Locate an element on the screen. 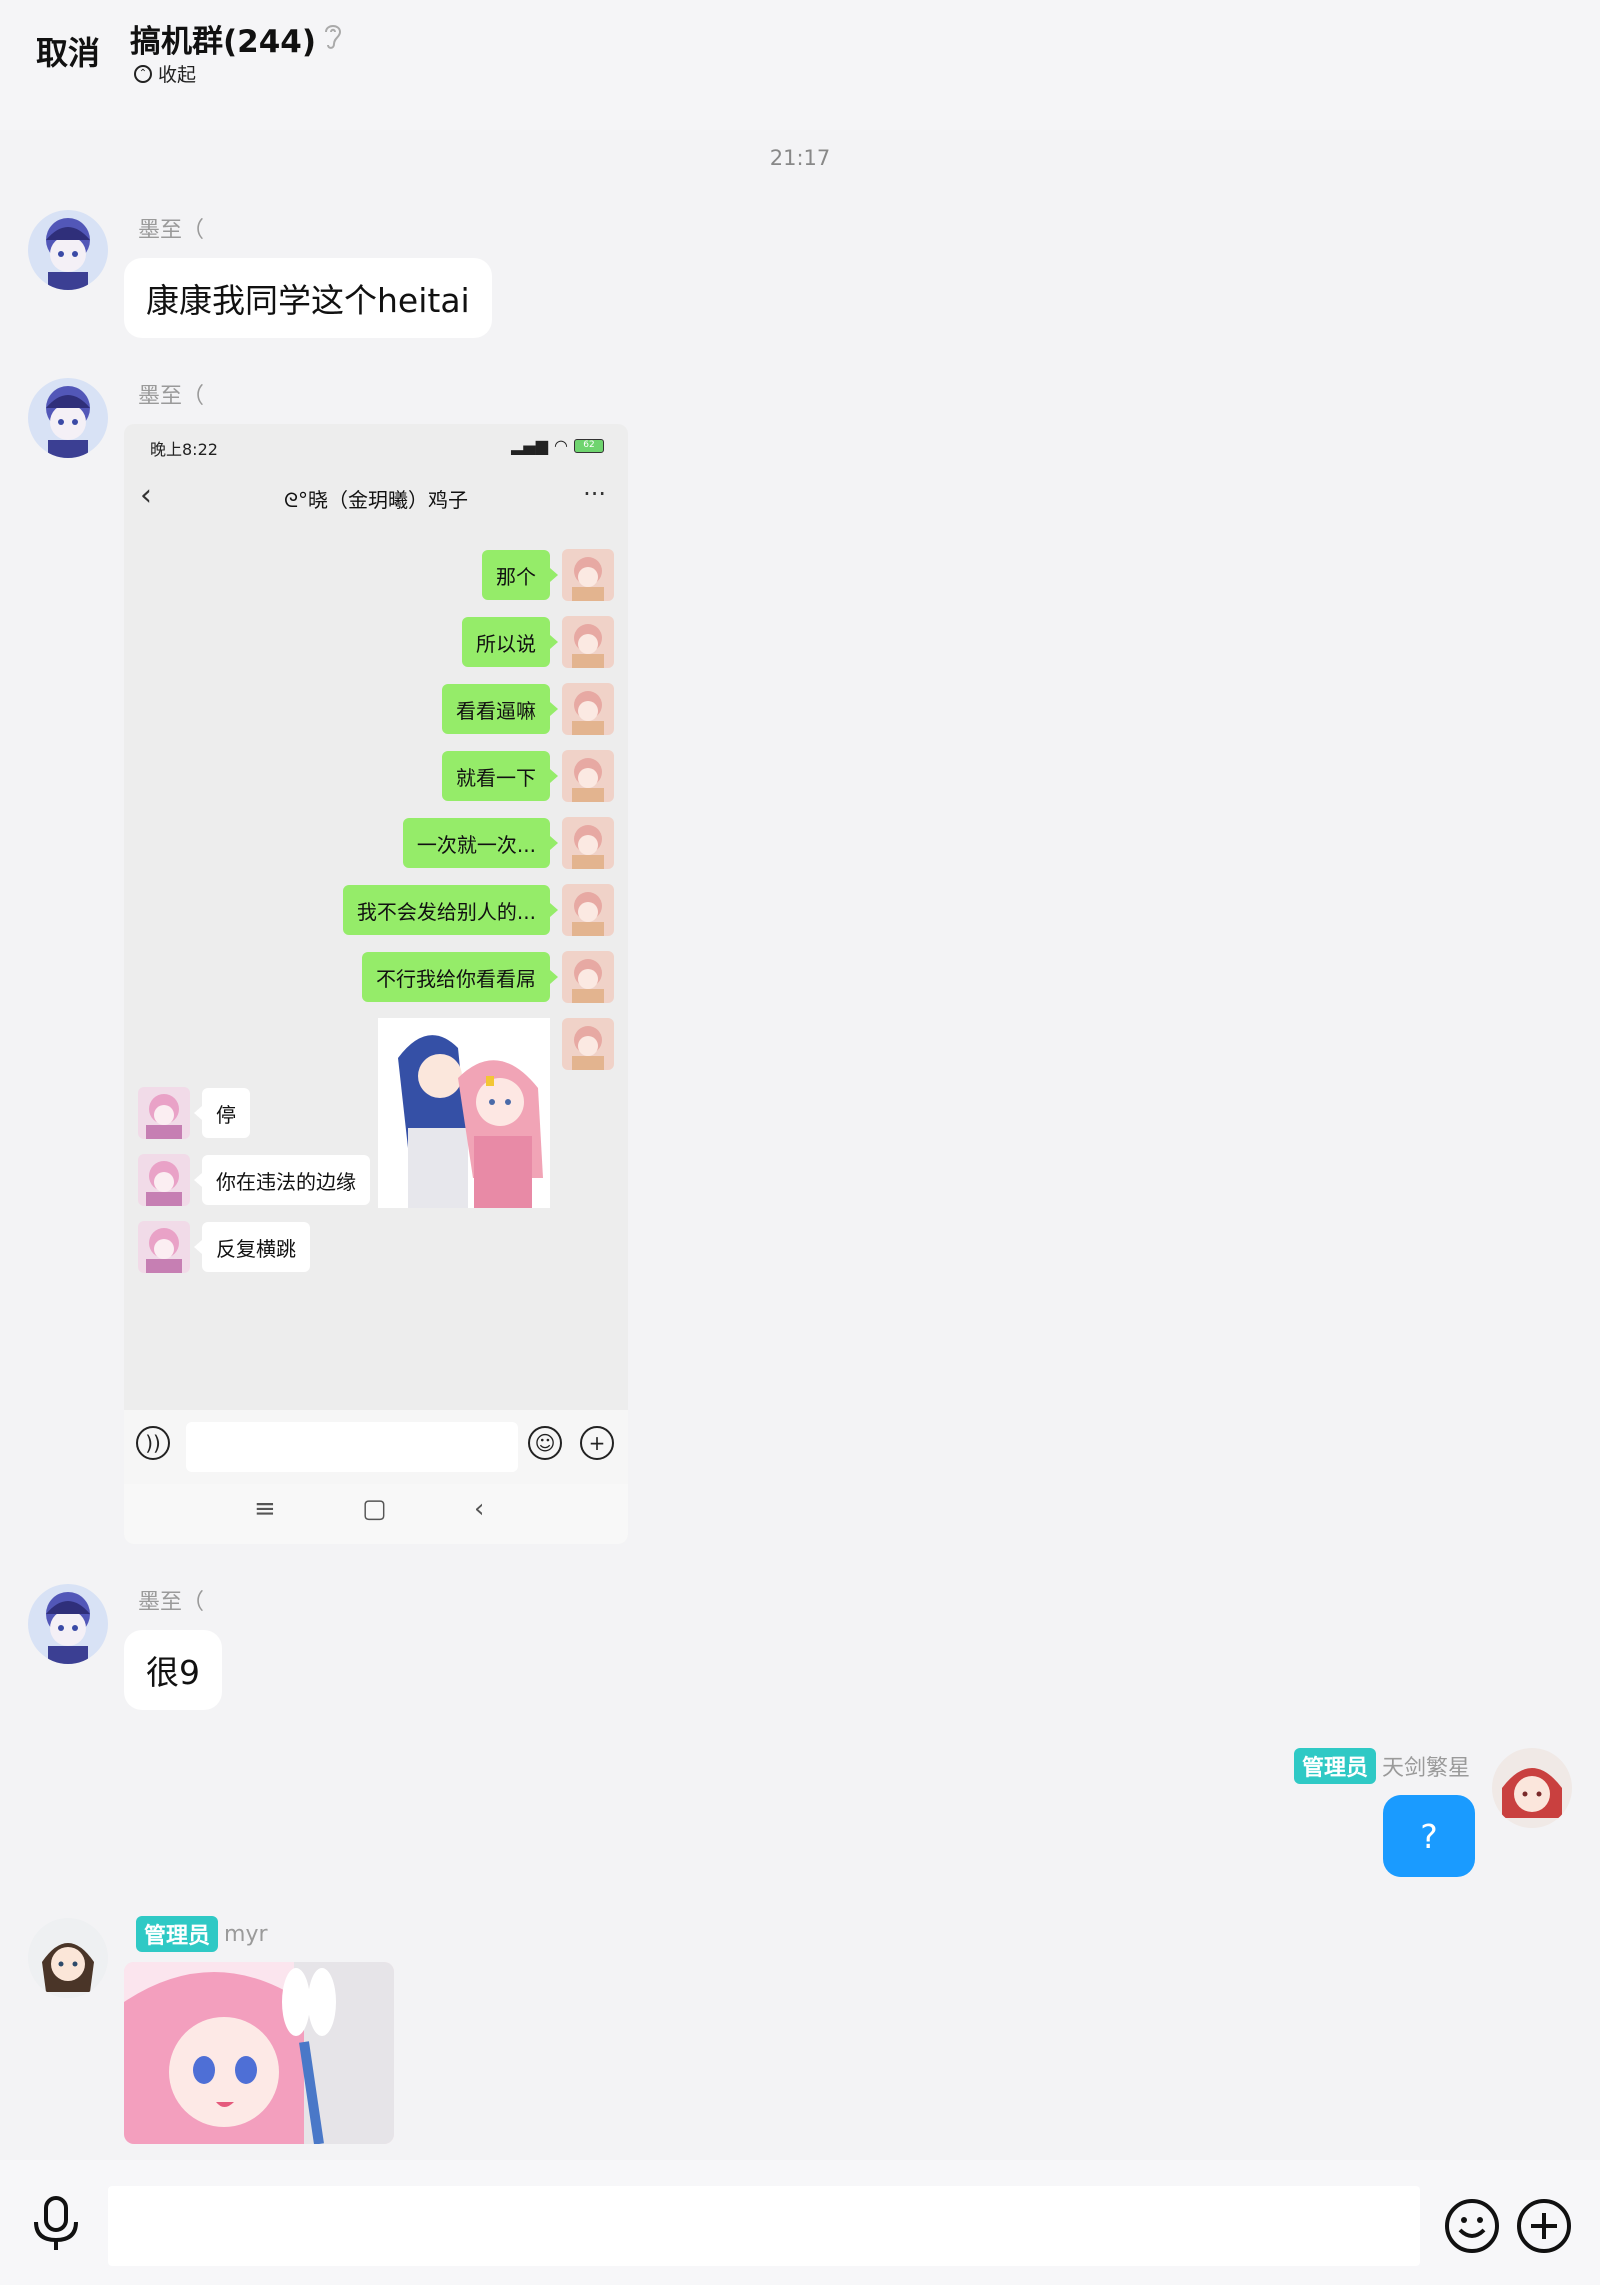 The width and height of the screenshot is (1600, 2285). received-message: 反复横跳 is located at coordinates (252, 1247).